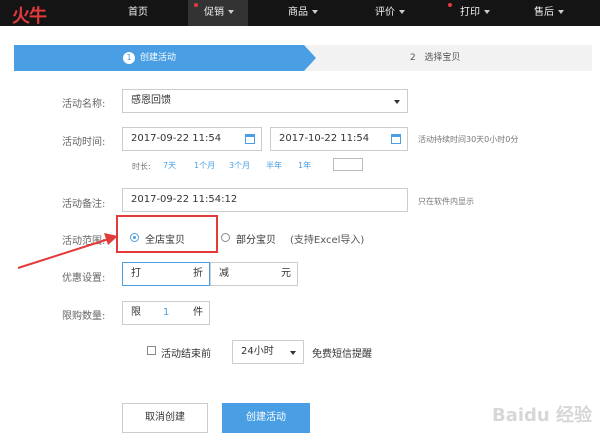 The width and height of the screenshot is (600, 433). I want to click on limit-input: 限 1 件, so click(166, 313).